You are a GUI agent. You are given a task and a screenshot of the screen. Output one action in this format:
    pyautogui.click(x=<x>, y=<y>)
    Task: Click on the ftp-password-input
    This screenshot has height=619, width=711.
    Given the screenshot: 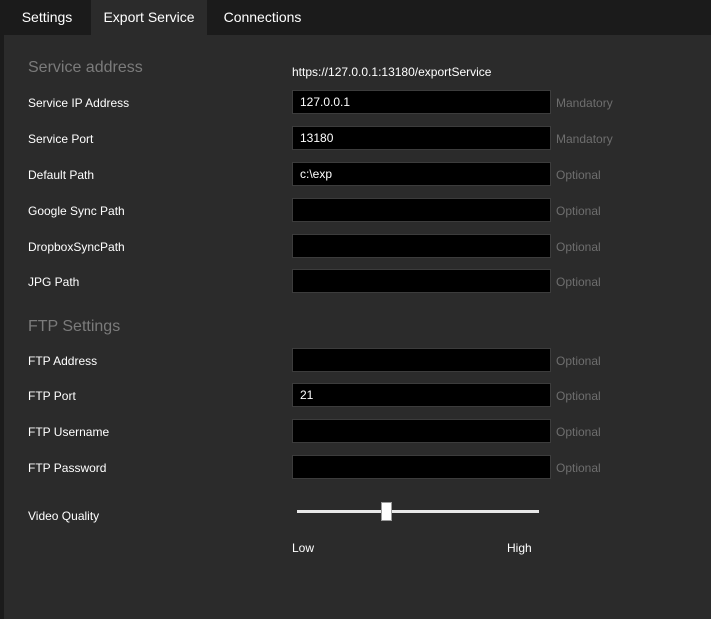 What is the action you would take?
    pyautogui.click(x=421, y=467)
    